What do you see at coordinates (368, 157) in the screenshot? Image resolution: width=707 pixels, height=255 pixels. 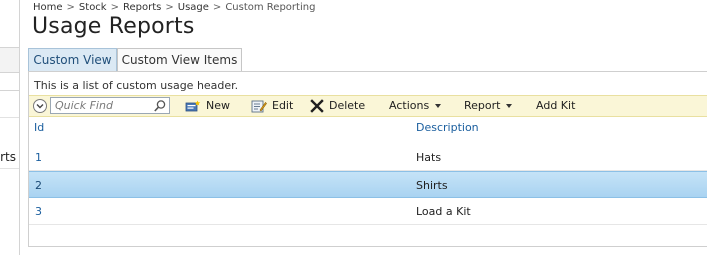 I see `table-row: 1 Hats` at bounding box center [368, 157].